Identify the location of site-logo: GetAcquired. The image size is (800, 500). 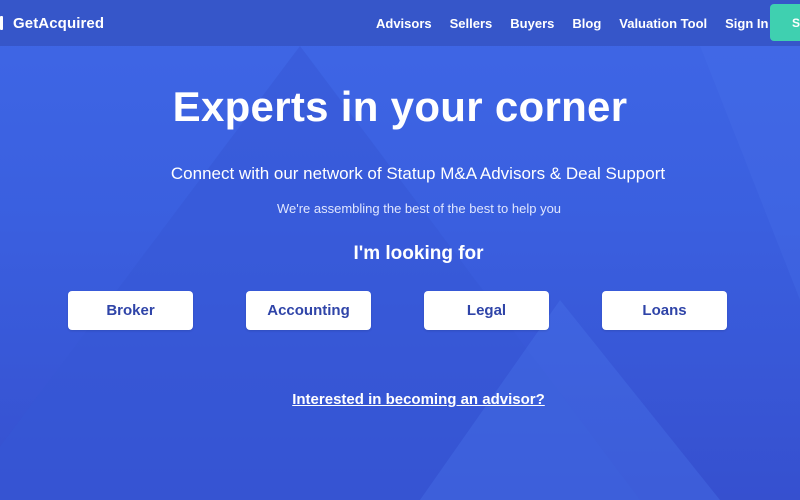
(52, 23).